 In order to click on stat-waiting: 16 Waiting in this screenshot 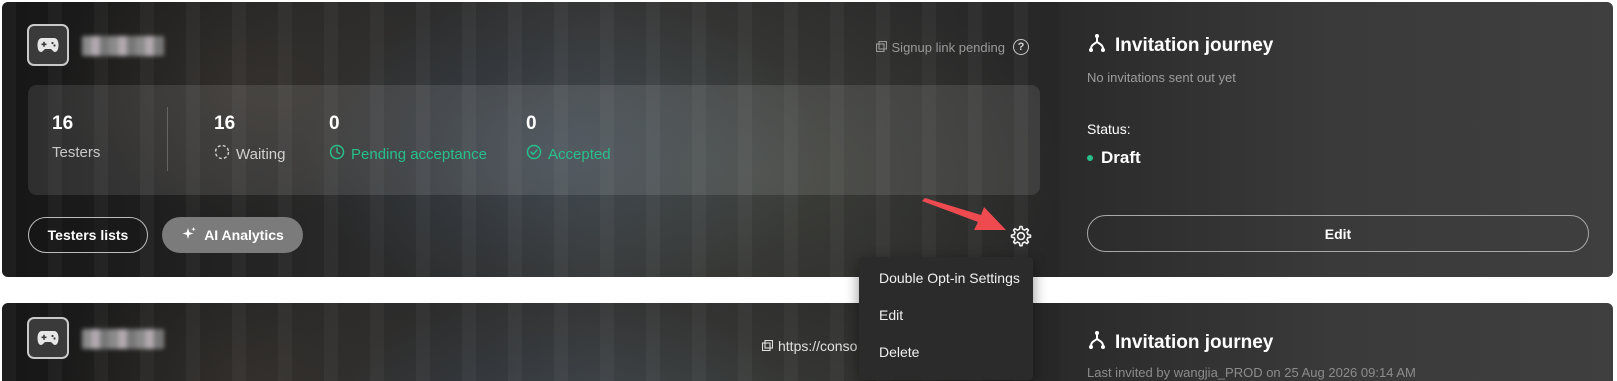, I will do `click(249, 138)`.